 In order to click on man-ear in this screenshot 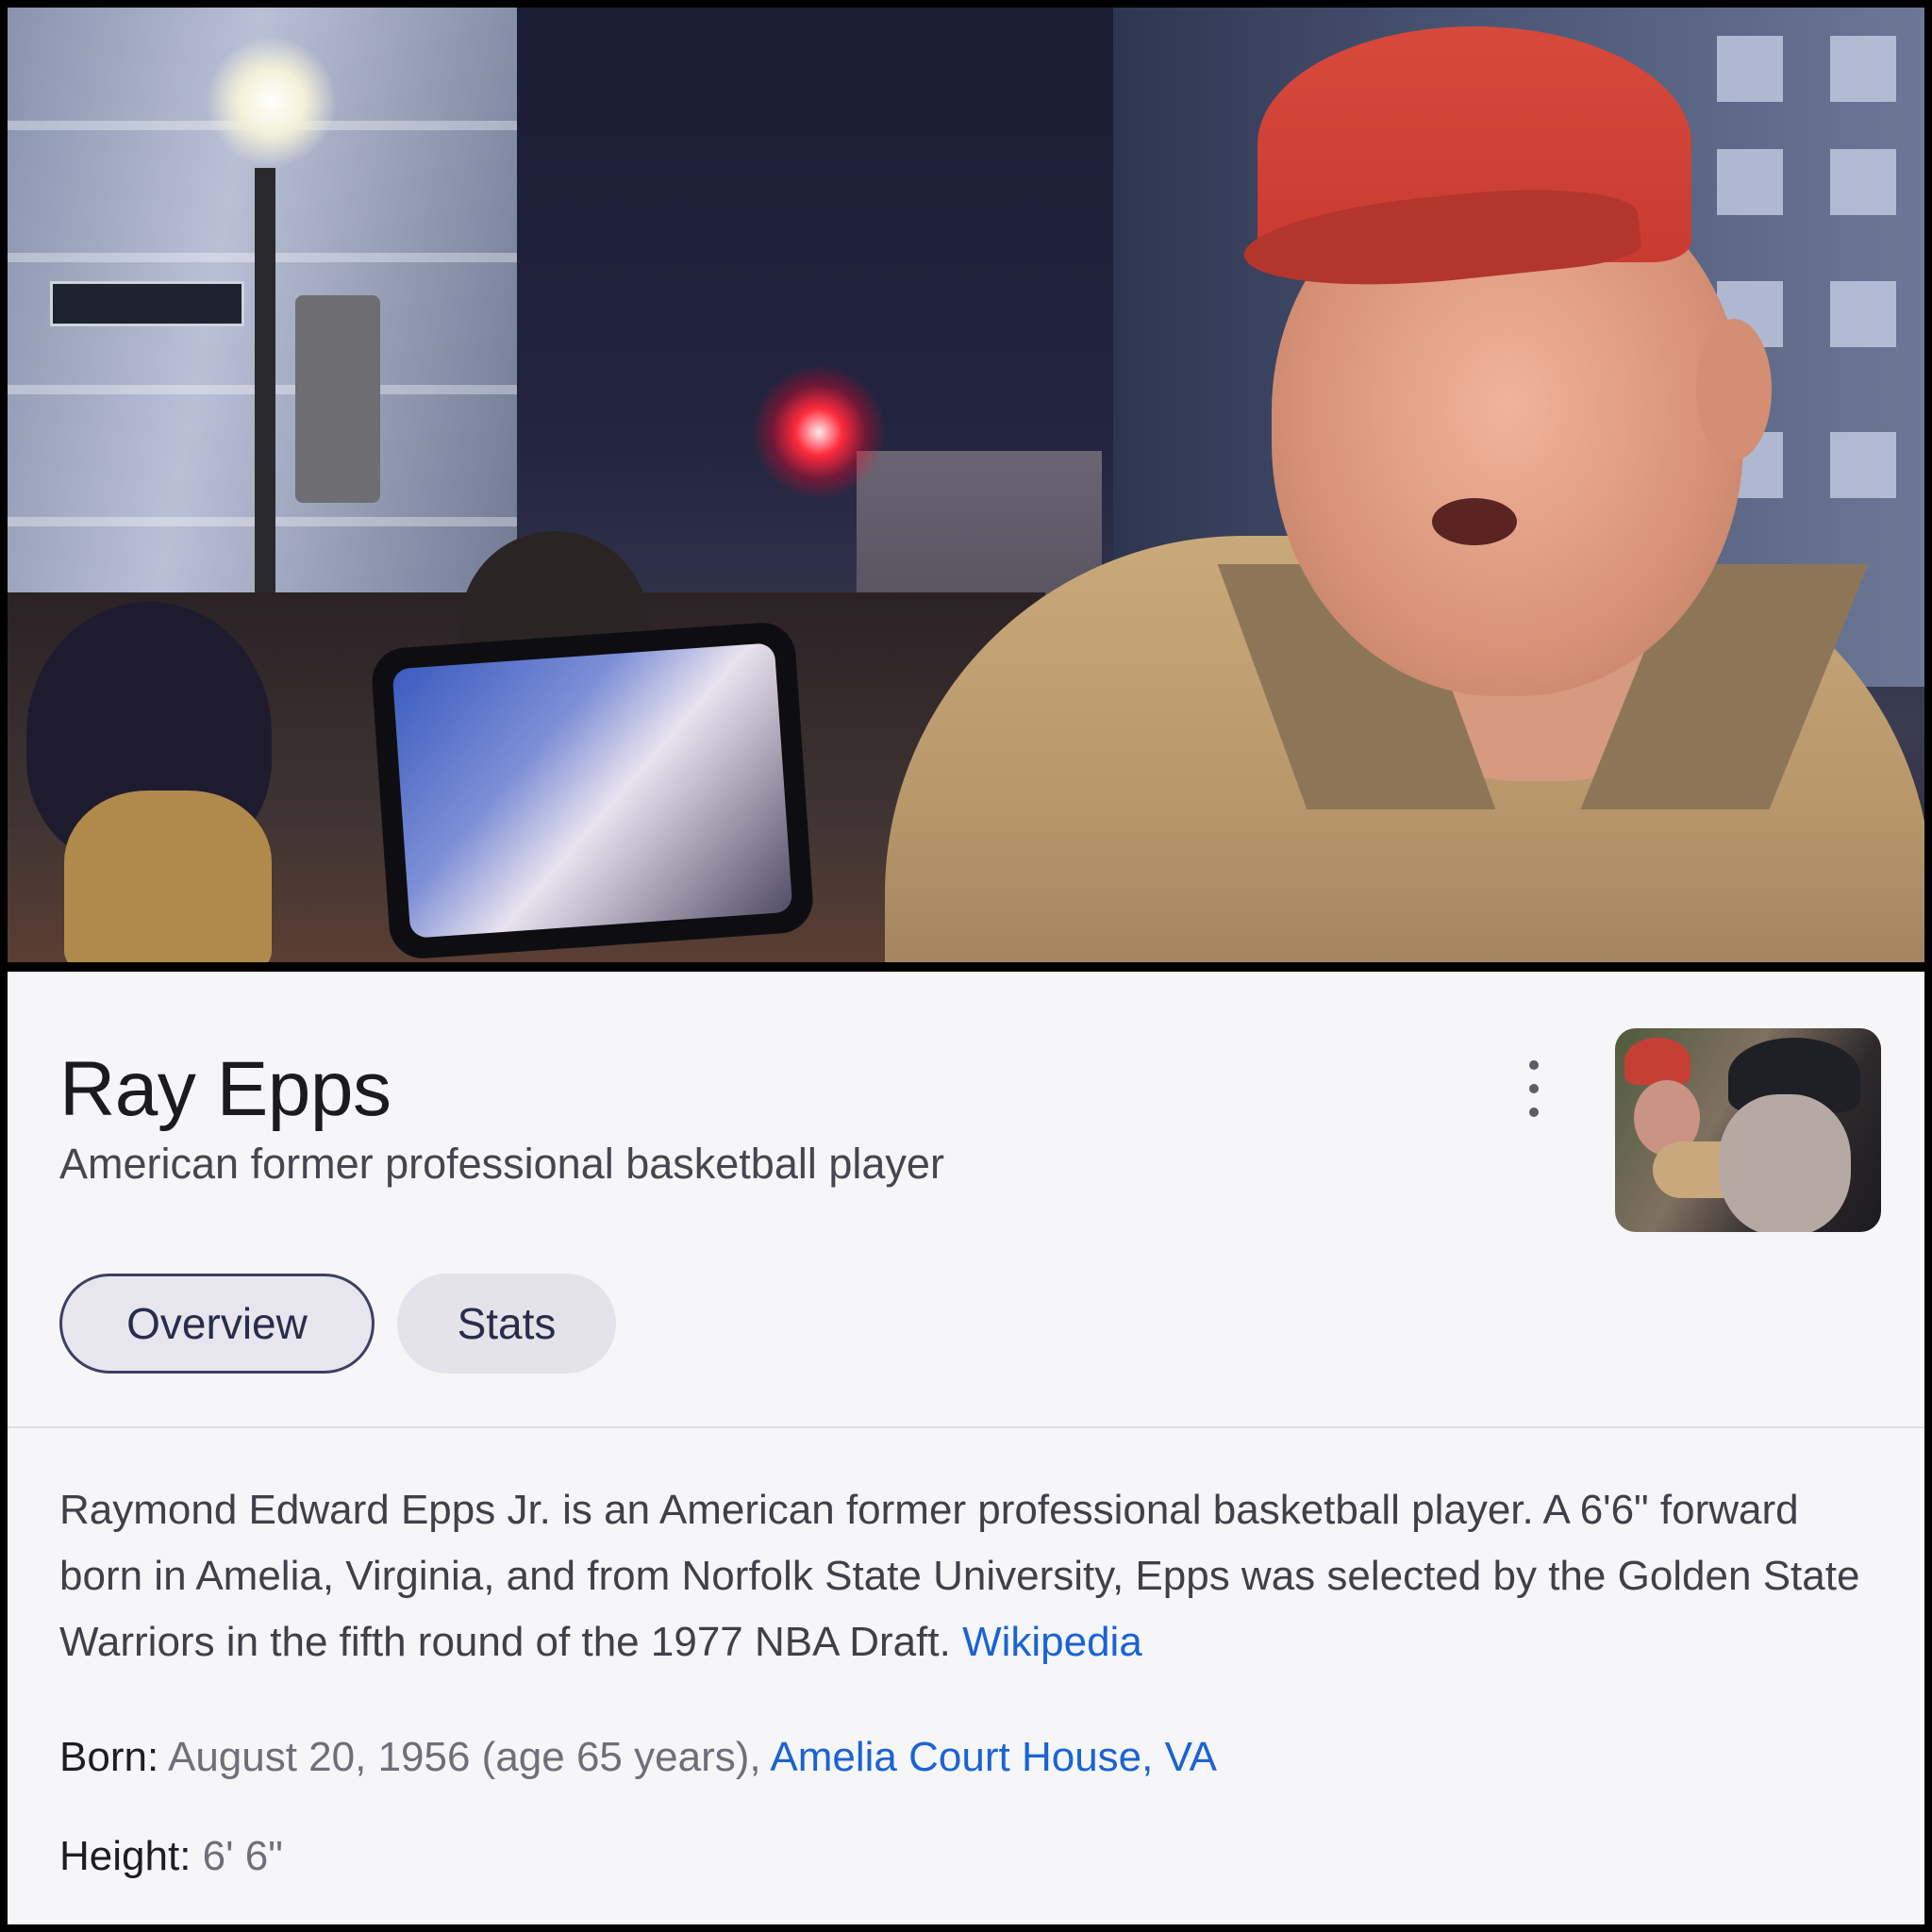, I will do `click(1734, 390)`.